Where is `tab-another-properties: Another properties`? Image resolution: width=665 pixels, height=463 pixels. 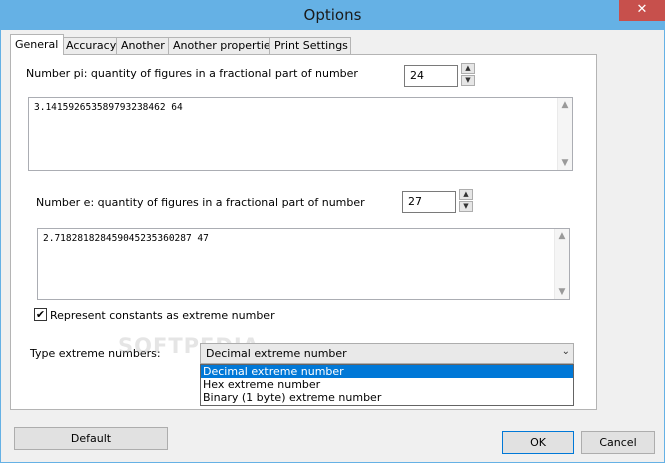
tab-another-properties: Another properties is located at coordinates (222, 45).